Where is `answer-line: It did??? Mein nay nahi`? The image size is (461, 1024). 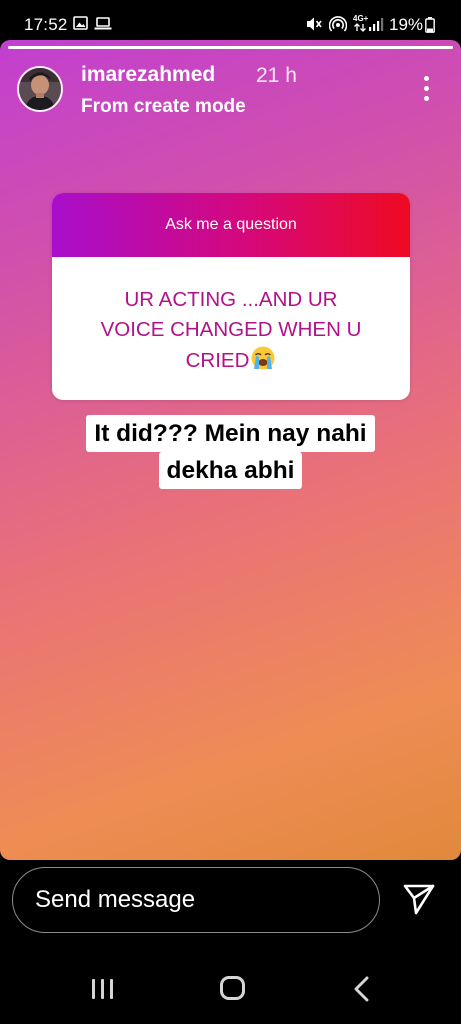 answer-line: It did??? Mein nay nahi is located at coordinates (230, 433).